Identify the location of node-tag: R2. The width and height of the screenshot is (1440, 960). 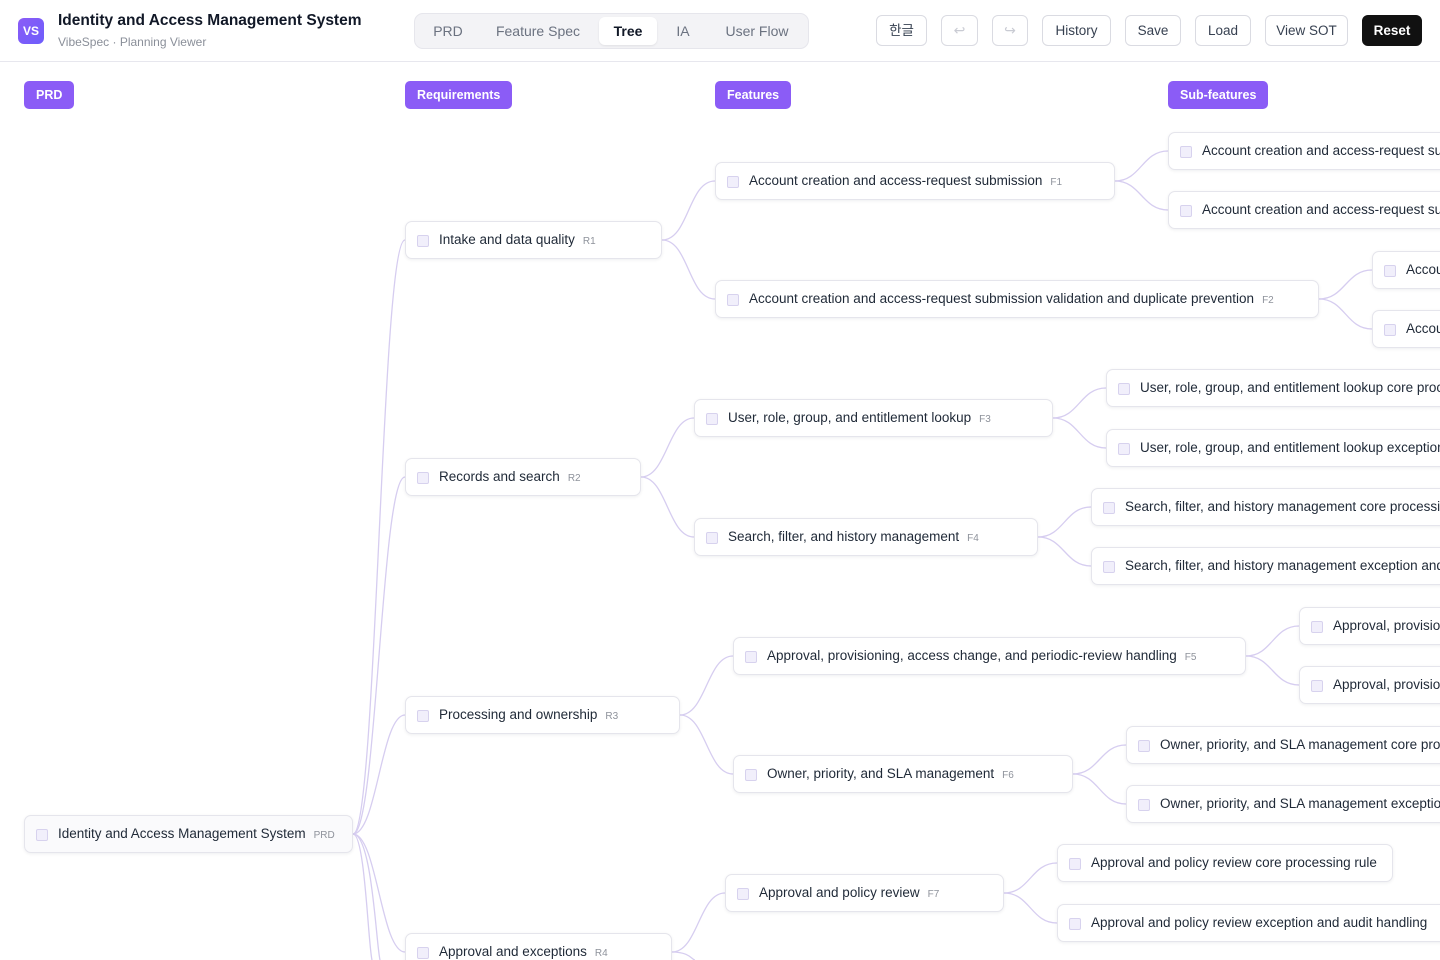
(574, 478).